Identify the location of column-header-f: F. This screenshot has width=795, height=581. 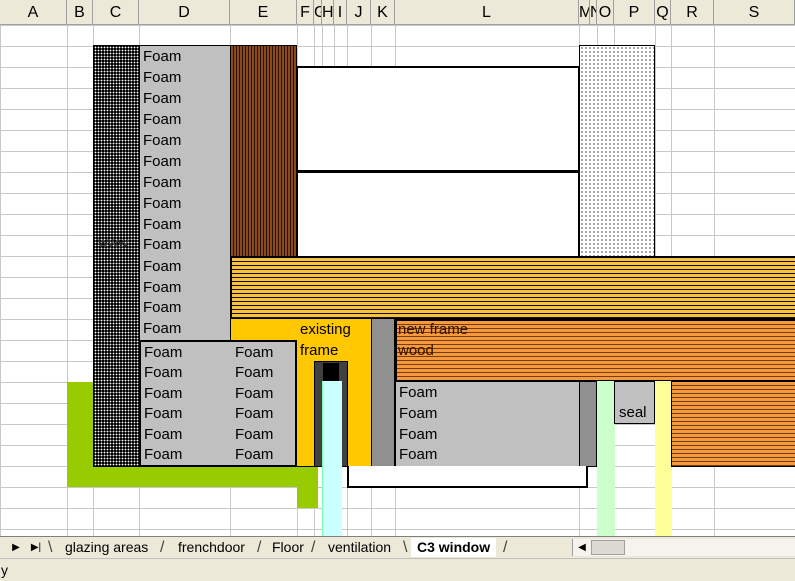
(305, 12).